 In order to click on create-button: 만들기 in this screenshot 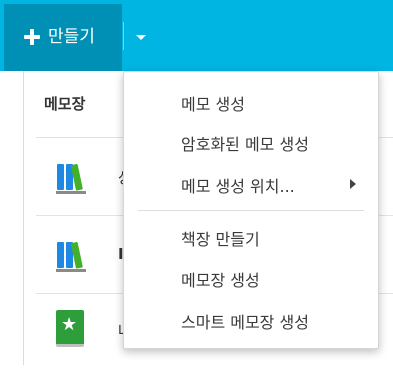, I will do `click(63, 37)`.